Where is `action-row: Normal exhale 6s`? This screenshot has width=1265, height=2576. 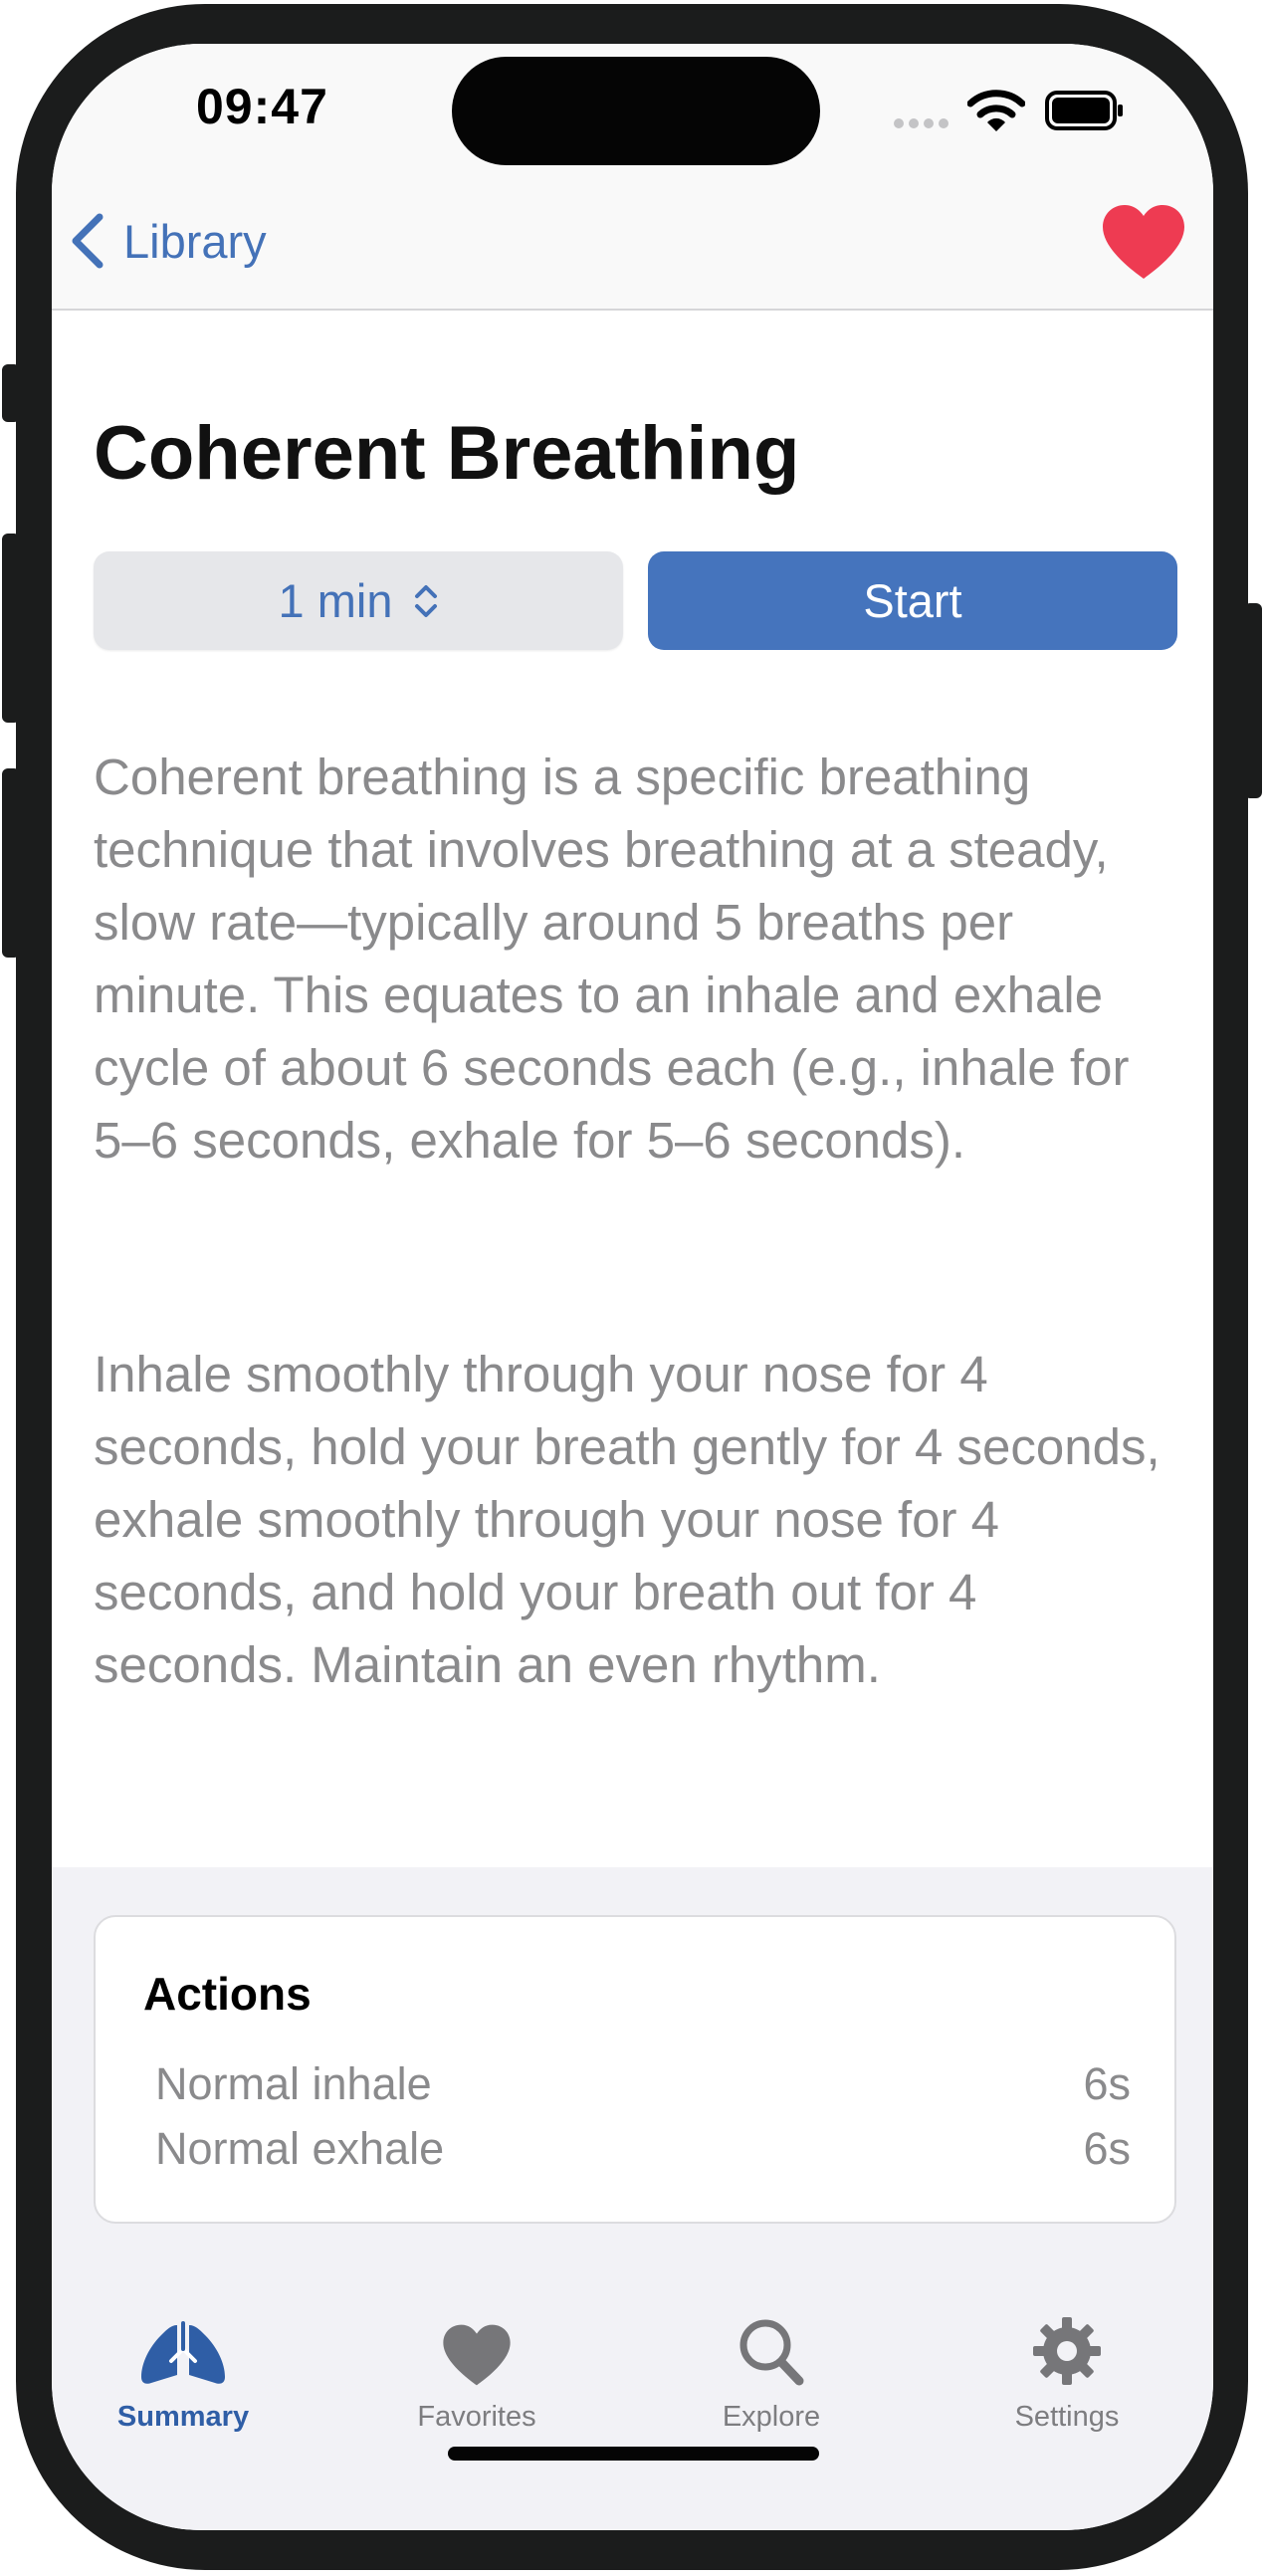 action-row: Normal exhale 6s is located at coordinates (643, 2149).